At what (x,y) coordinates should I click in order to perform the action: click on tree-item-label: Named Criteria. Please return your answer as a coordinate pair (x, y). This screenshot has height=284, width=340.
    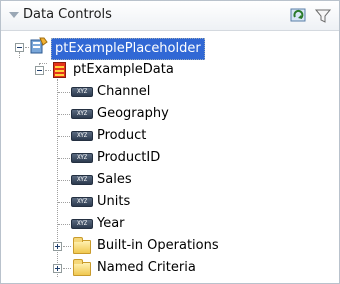
    Looking at the image, I should click on (146, 267).